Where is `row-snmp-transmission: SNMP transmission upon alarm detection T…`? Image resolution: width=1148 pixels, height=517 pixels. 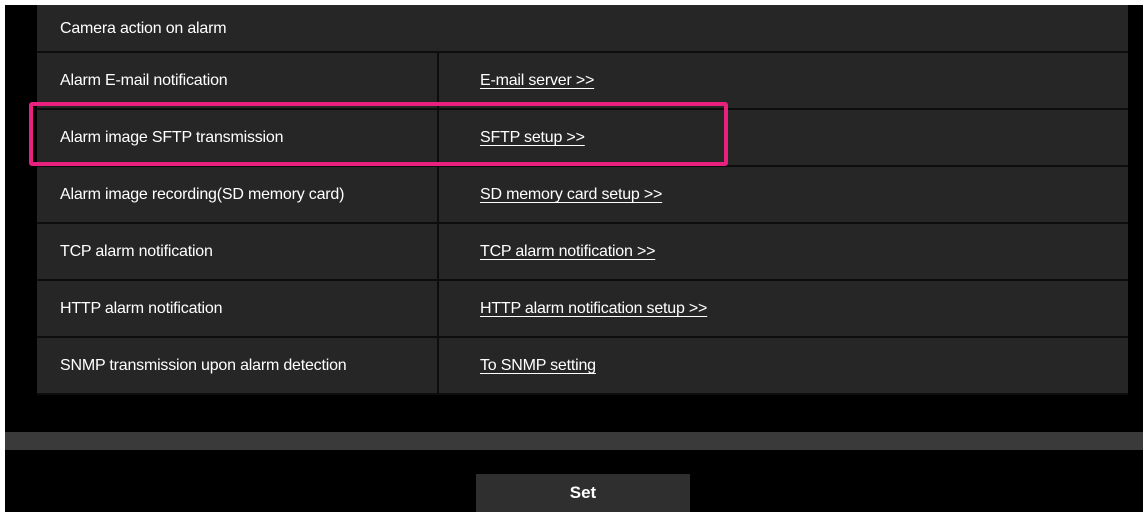
row-snmp-transmission: SNMP transmission upon alarm detection T… is located at coordinates (582, 366).